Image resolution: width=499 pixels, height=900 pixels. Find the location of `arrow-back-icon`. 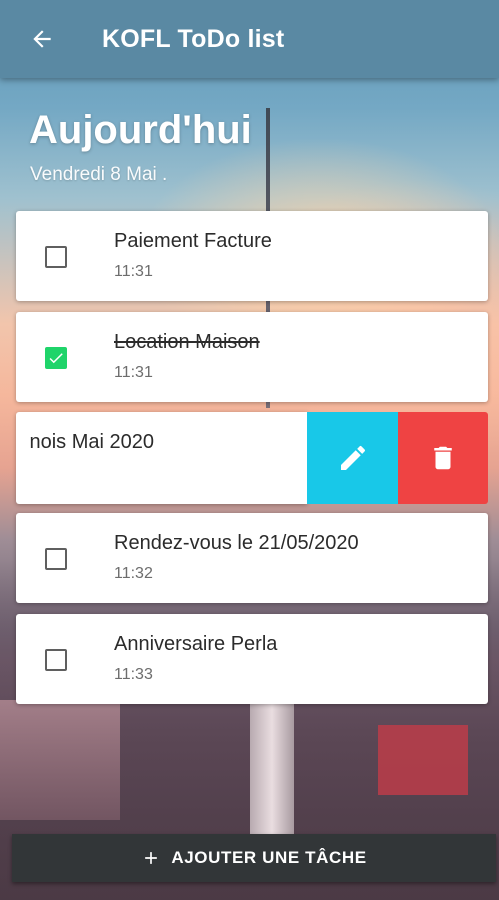

arrow-back-icon is located at coordinates (42, 39).